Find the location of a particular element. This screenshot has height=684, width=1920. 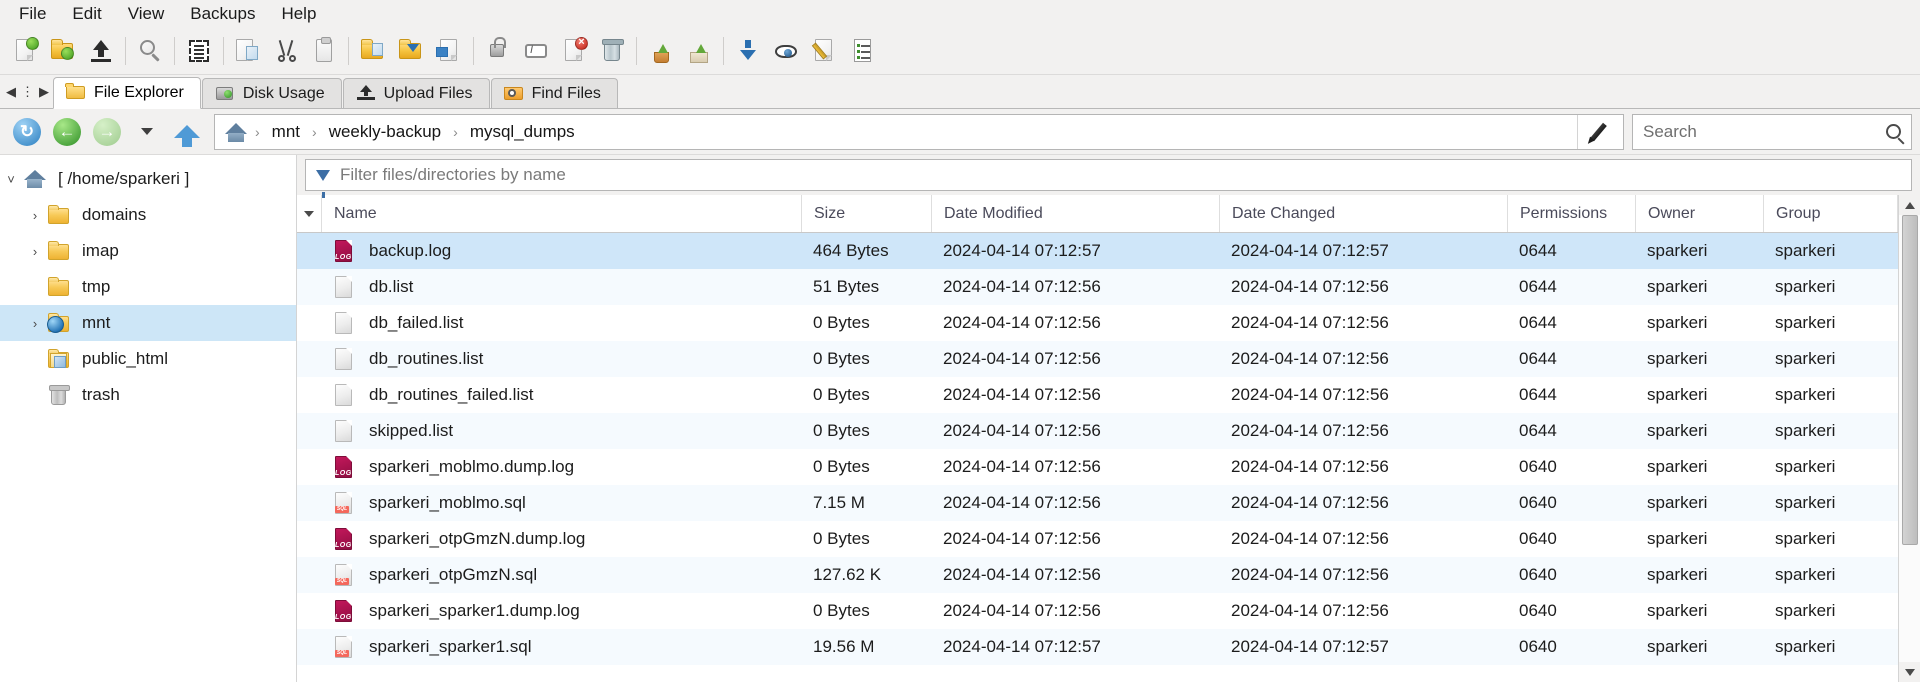

search-button is located at coordinates (150, 51).